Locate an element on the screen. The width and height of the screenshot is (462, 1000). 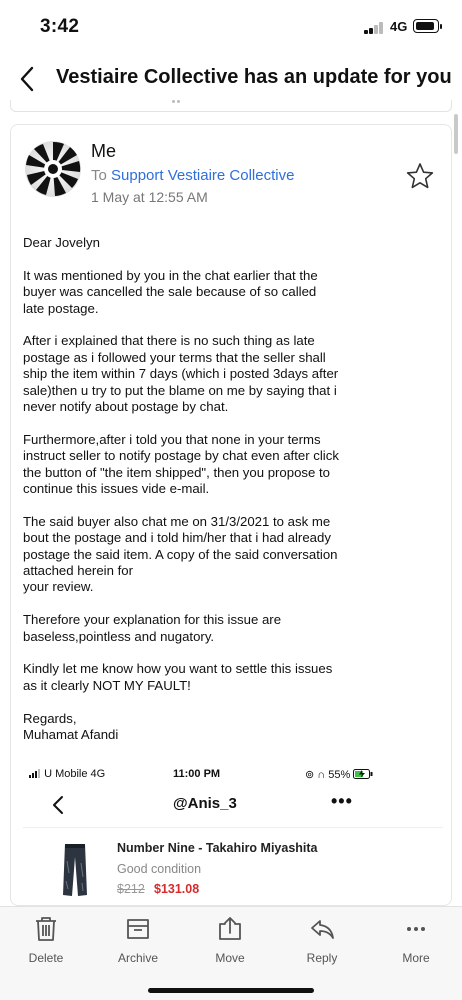
jeans-product-image is located at coordinates (75, 870).